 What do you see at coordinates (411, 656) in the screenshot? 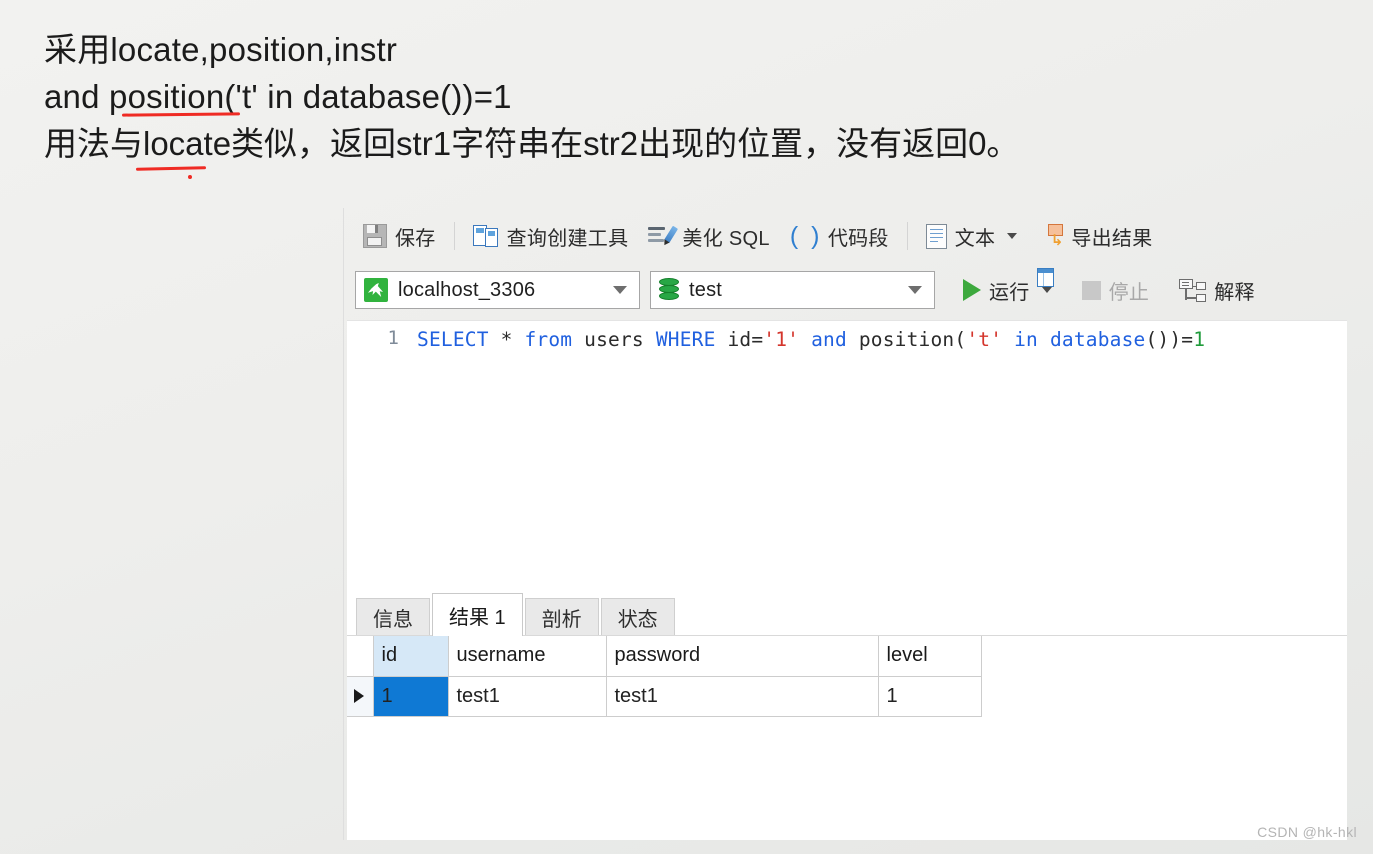
I see `column-header-id: id` at bounding box center [411, 656].